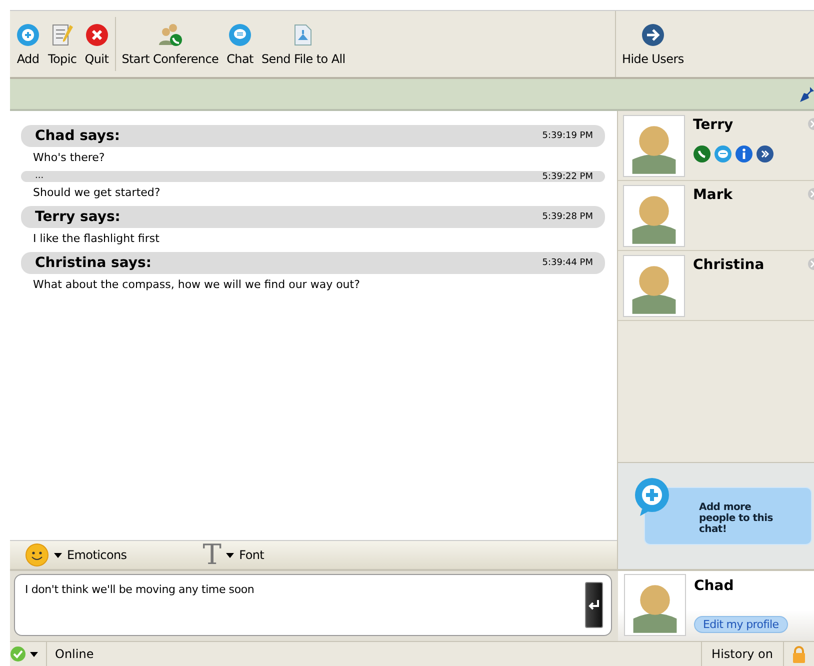 The image size is (814, 666). What do you see at coordinates (97, 193) in the screenshot?
I see `message-text: Should we get started?` at bounding box center [97, 193].